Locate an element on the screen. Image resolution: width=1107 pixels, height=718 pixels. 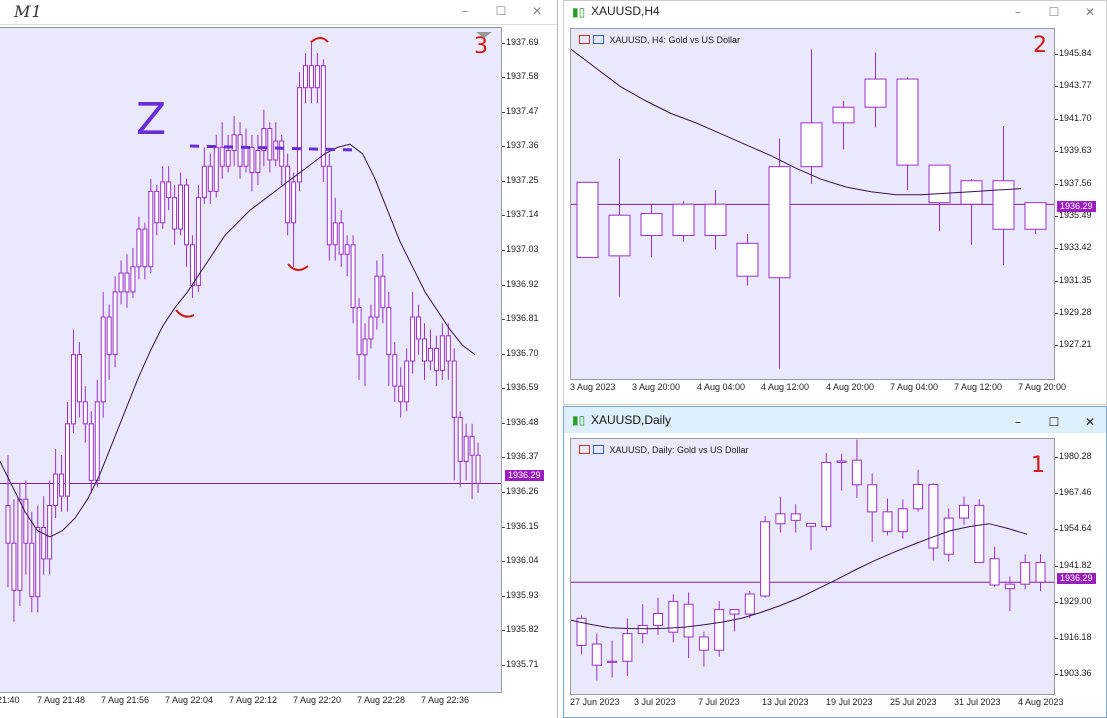
time-tick-label: 7 Aug 22:36 is located at coordinates (445, 700).